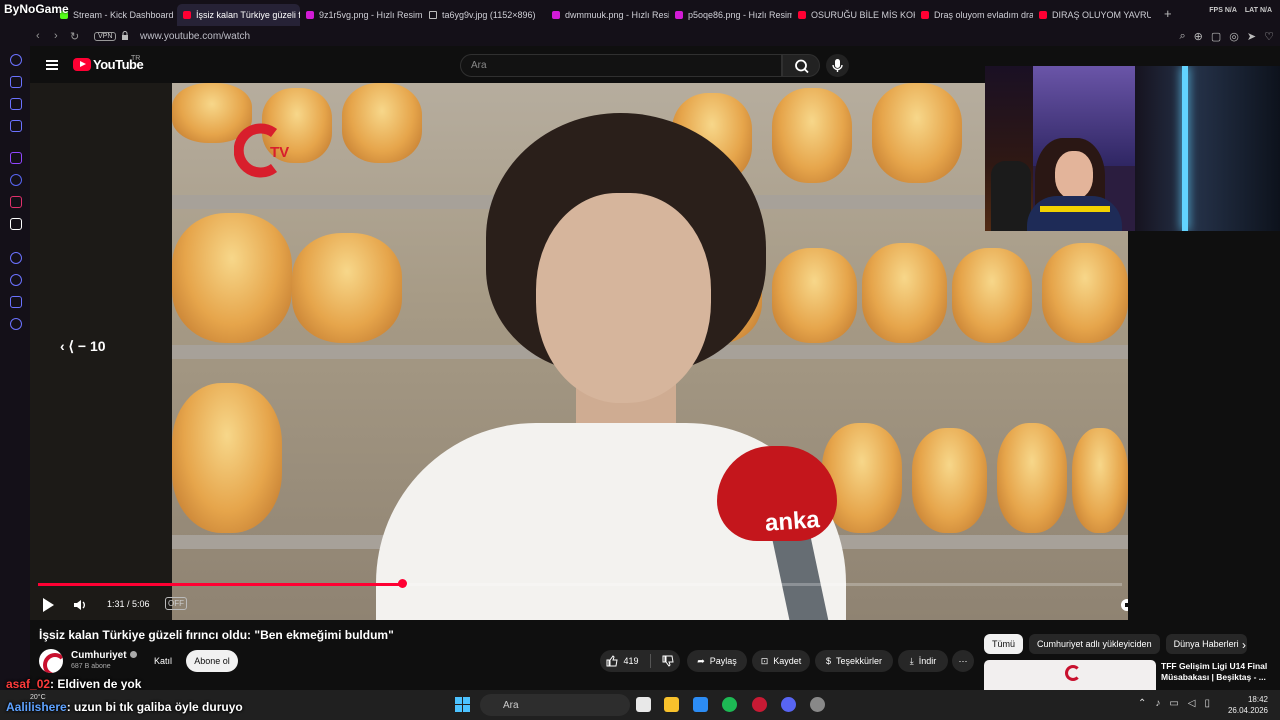 This screenshot has height=720, width=1280. What do you see at coordinates (1198, 36) in the screenshot?
I see `zoom-icon: ⊕` at bounding box center [1198, 36].